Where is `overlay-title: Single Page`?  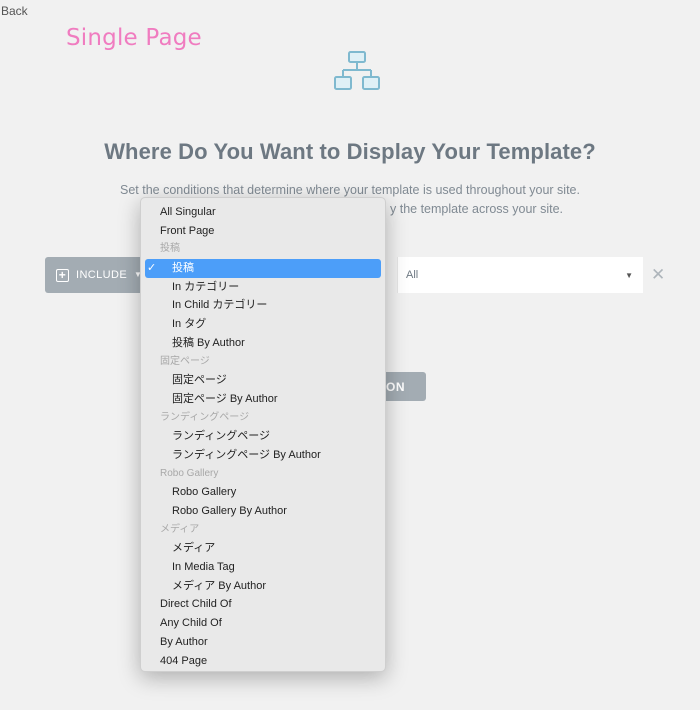 overlay-title: Single Page is located at coordinates (134, 38).